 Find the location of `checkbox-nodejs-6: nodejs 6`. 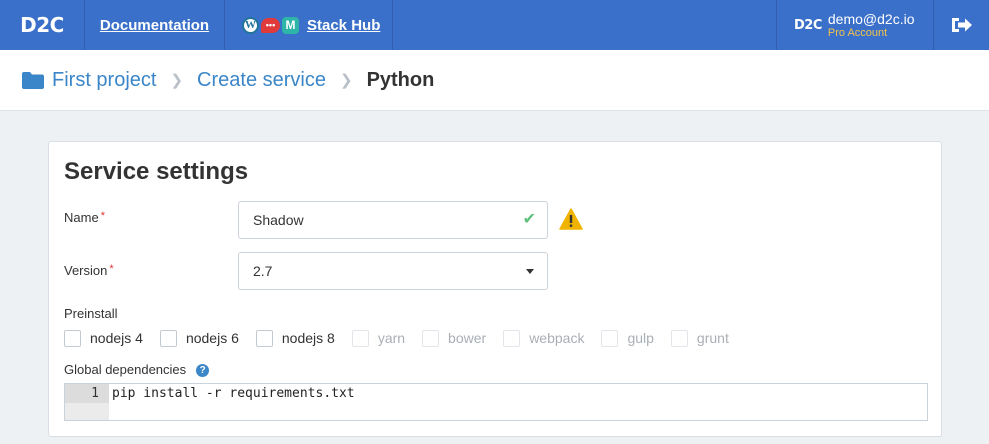

checkbox-nodejs-6: nodejs 6 is located at coordinates (199, 338).